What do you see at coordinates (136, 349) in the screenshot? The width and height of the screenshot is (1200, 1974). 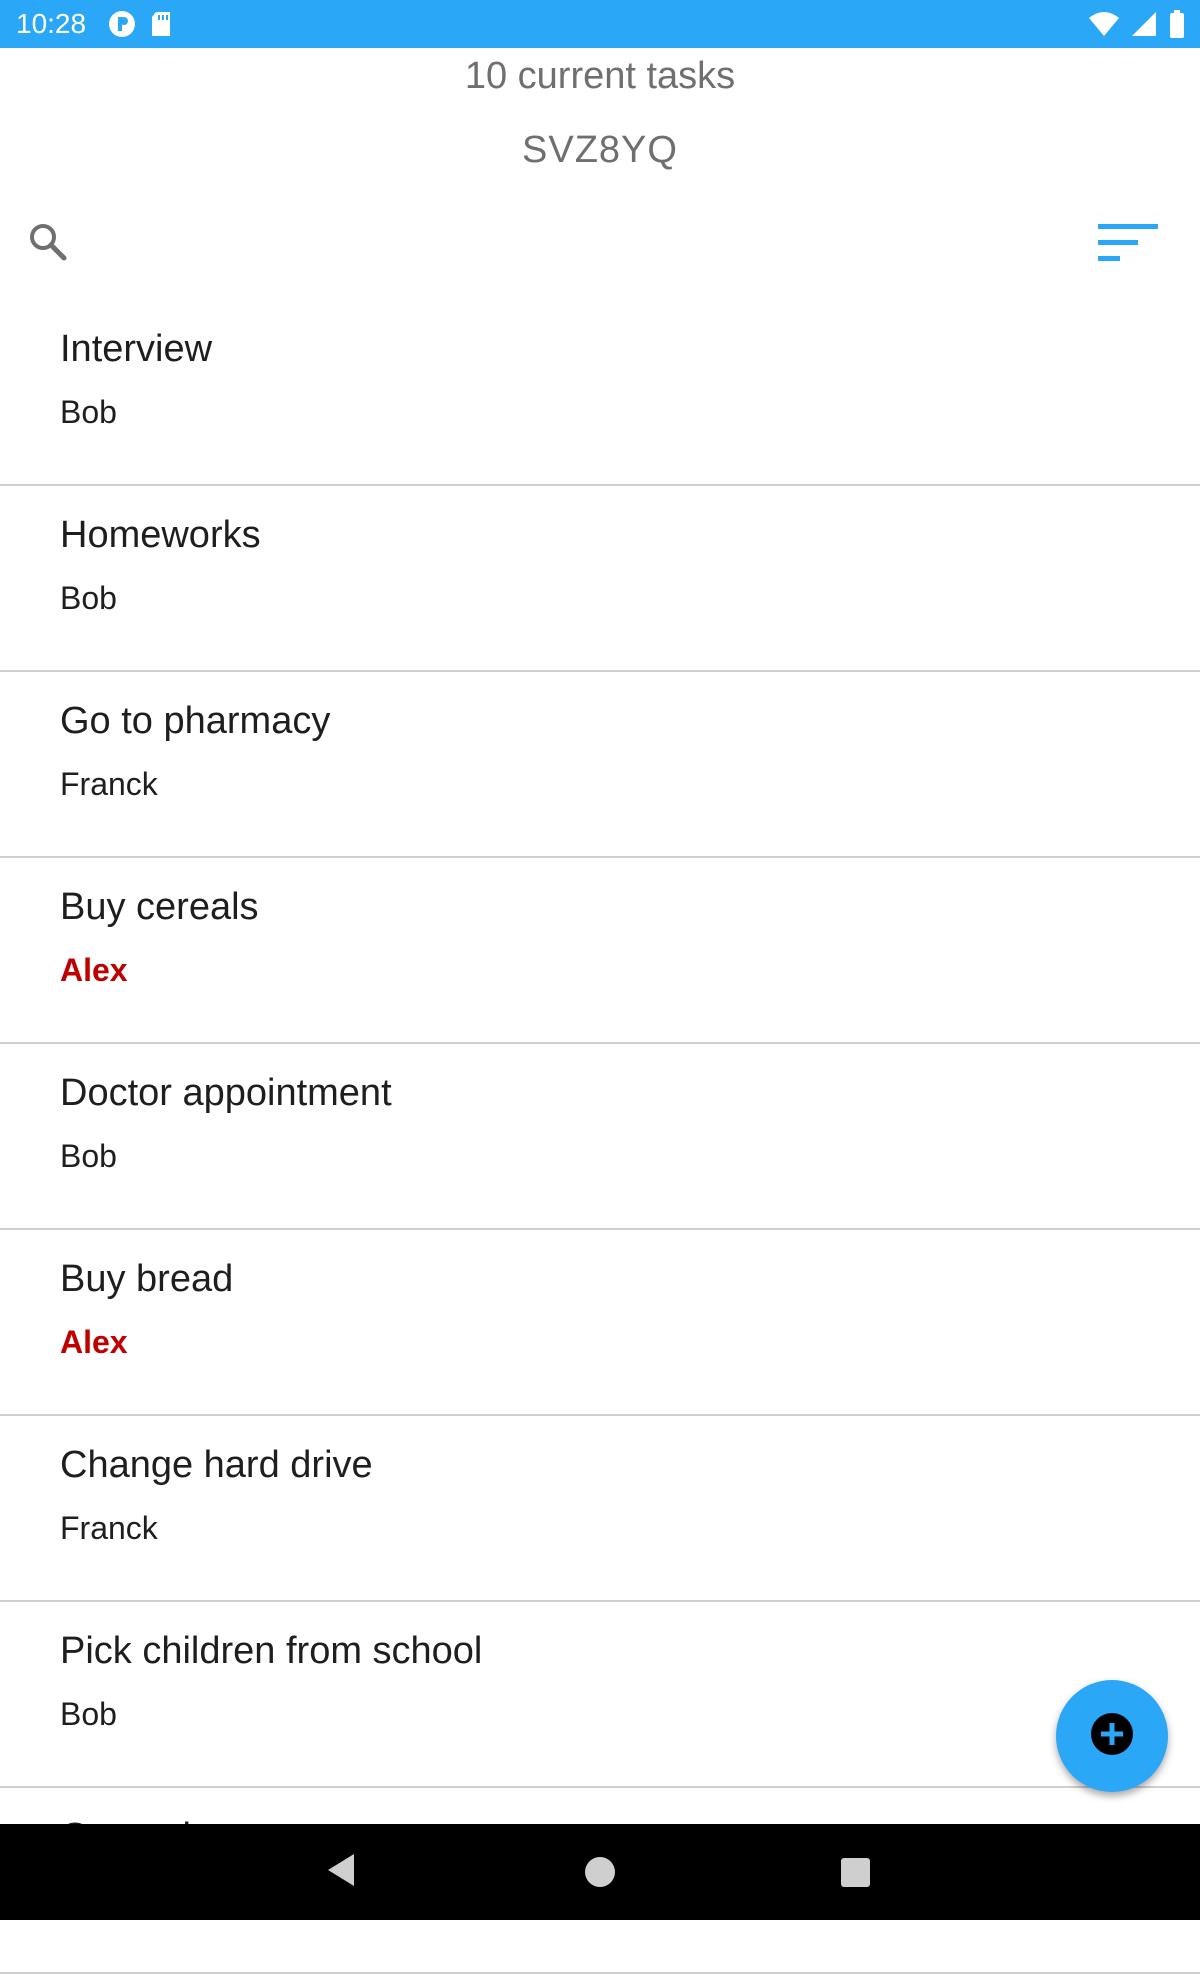 I see `task-title: Interview` at bounding box center [136, 349].